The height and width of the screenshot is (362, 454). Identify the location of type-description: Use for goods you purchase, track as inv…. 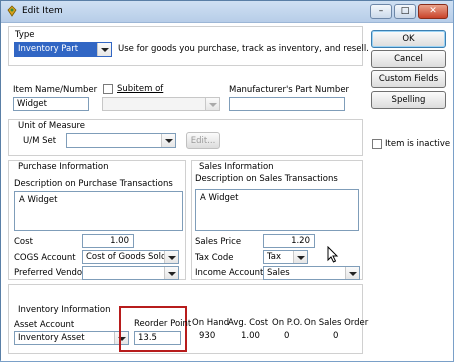
(243, 49).